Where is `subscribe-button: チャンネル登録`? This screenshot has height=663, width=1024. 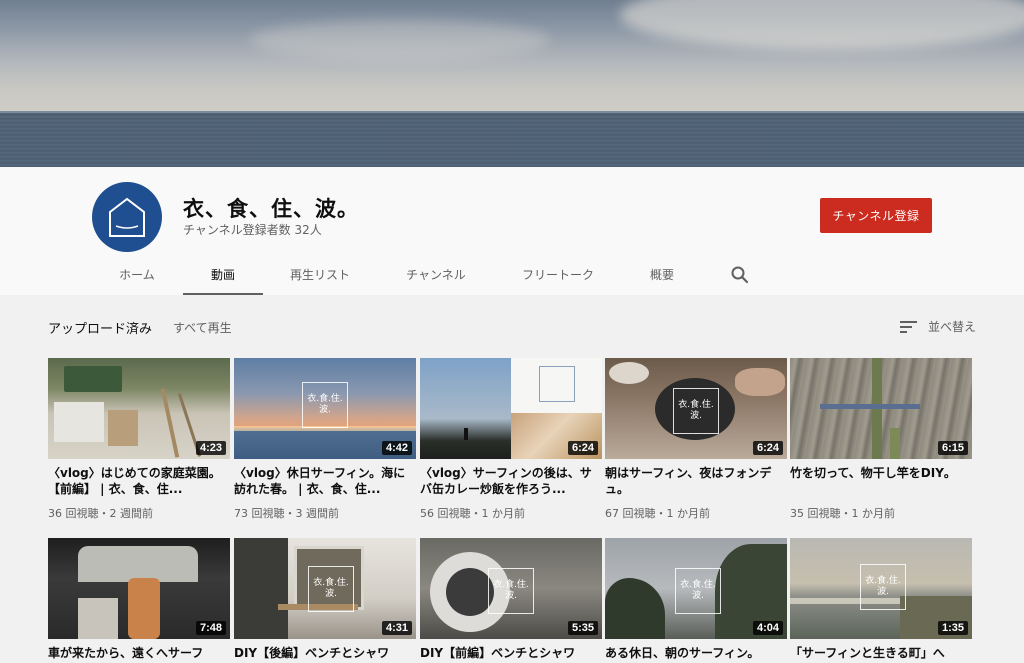 subscribe-button: チャンネル登録 is located at coordinates (876, 215).